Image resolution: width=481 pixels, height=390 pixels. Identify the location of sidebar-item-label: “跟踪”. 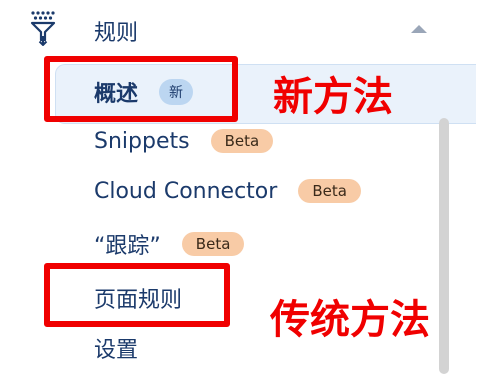
(127, 246).